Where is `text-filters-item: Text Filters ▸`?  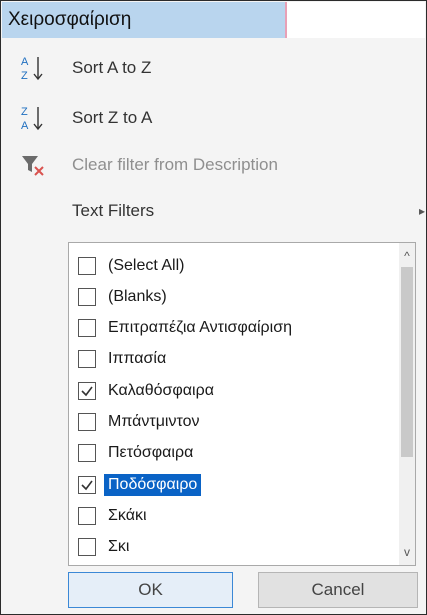
text-filters-item: Text Filters ▸ is located at coordinates (213, 211).